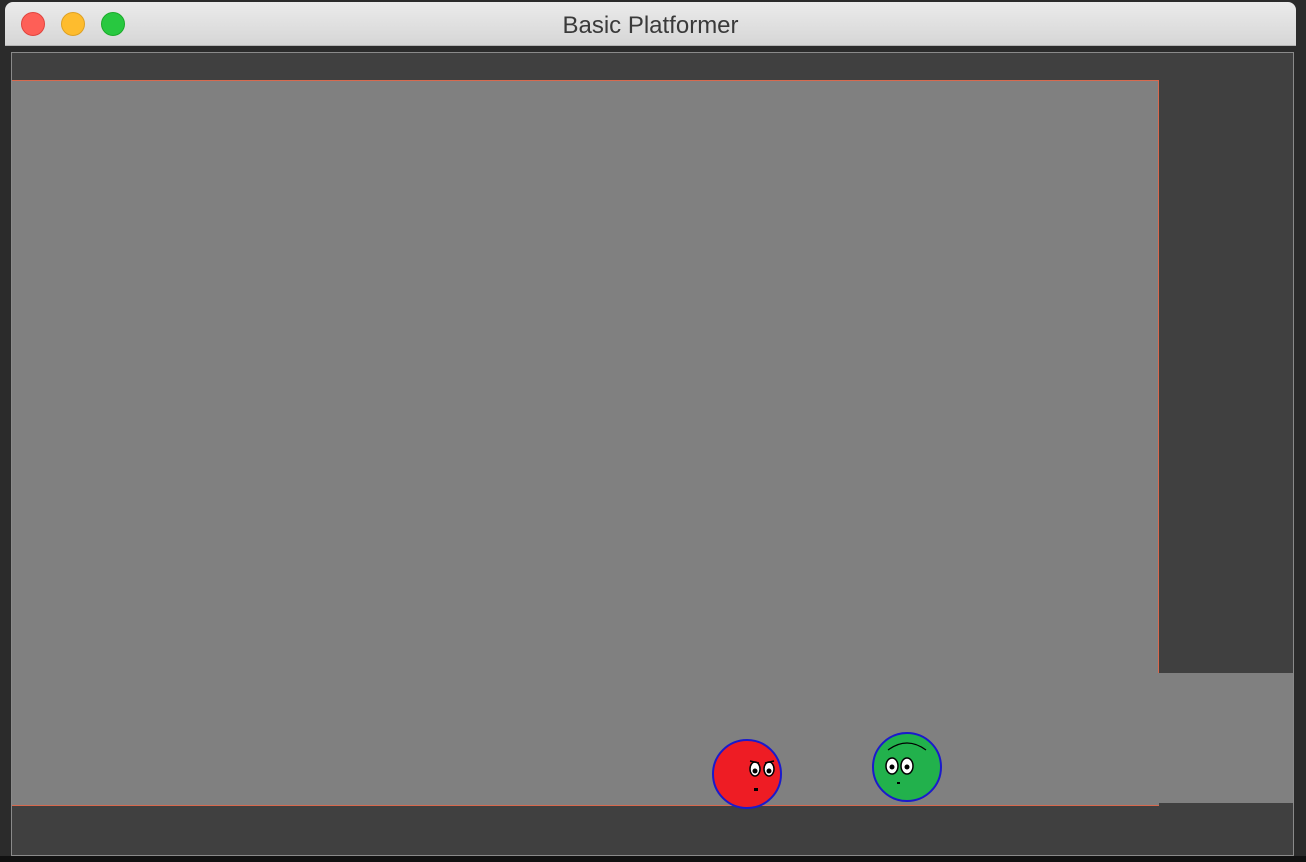 The height and width of the screenshot is (862, 1306). What do you see at coordinates (747, 774) in the screenshot?
I see `red-ball-player` at bounding box center [747, 774].